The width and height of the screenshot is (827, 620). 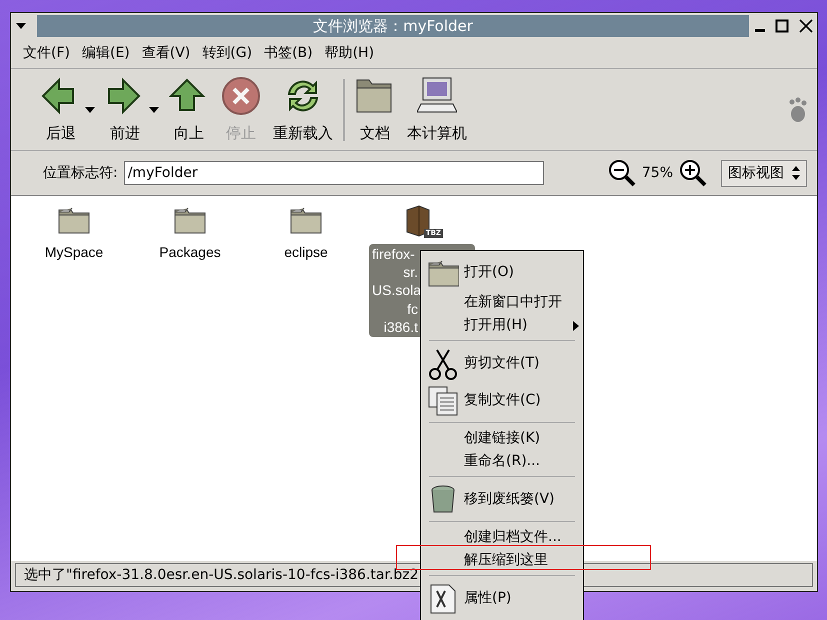 I want to click on zoom-level: 75%, so click(x=657, y=173).